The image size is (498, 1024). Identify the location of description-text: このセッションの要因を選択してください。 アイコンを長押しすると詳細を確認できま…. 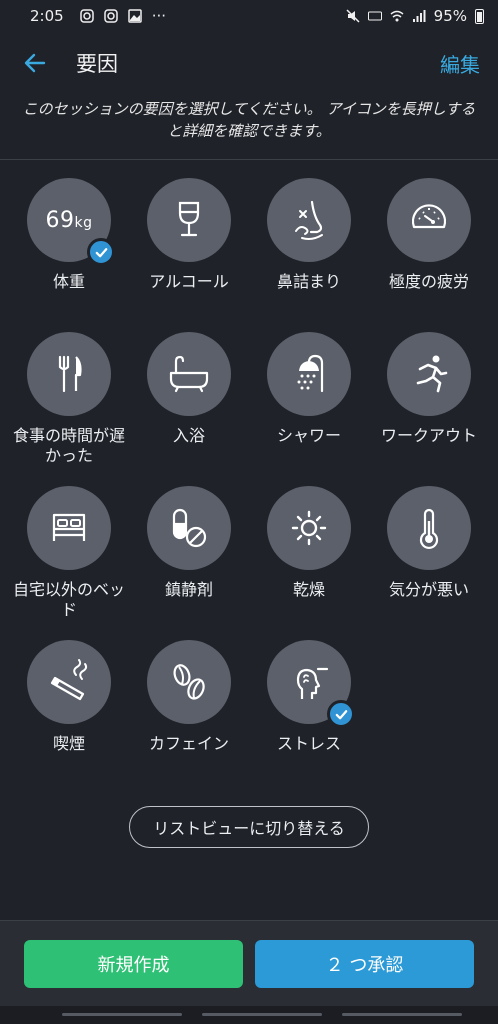
(249, 127).